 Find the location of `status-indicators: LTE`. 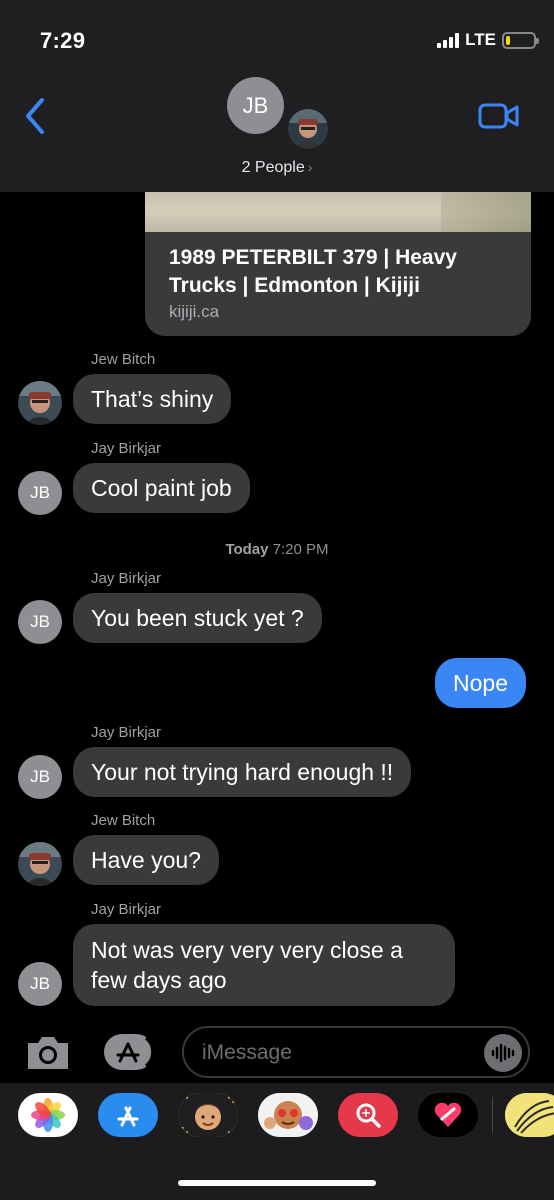

status-indicators: LTE is located at coordinates (488, 40).